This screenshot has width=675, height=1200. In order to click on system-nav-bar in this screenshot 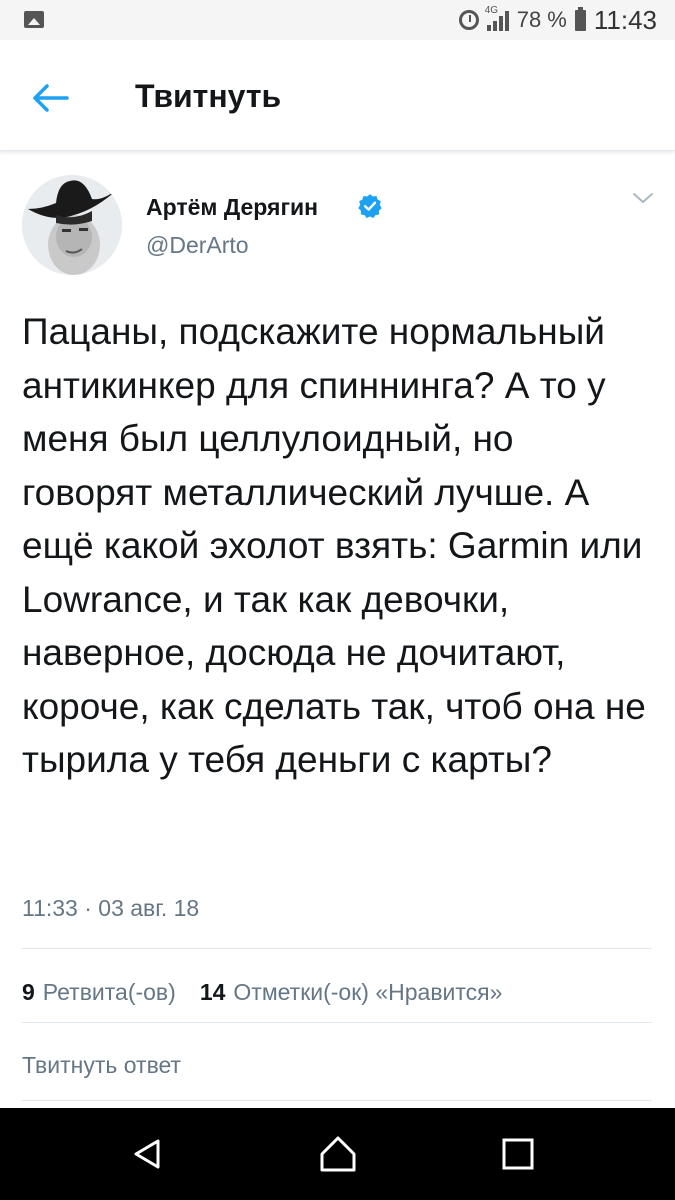, I will do `click(337, 1154)`.